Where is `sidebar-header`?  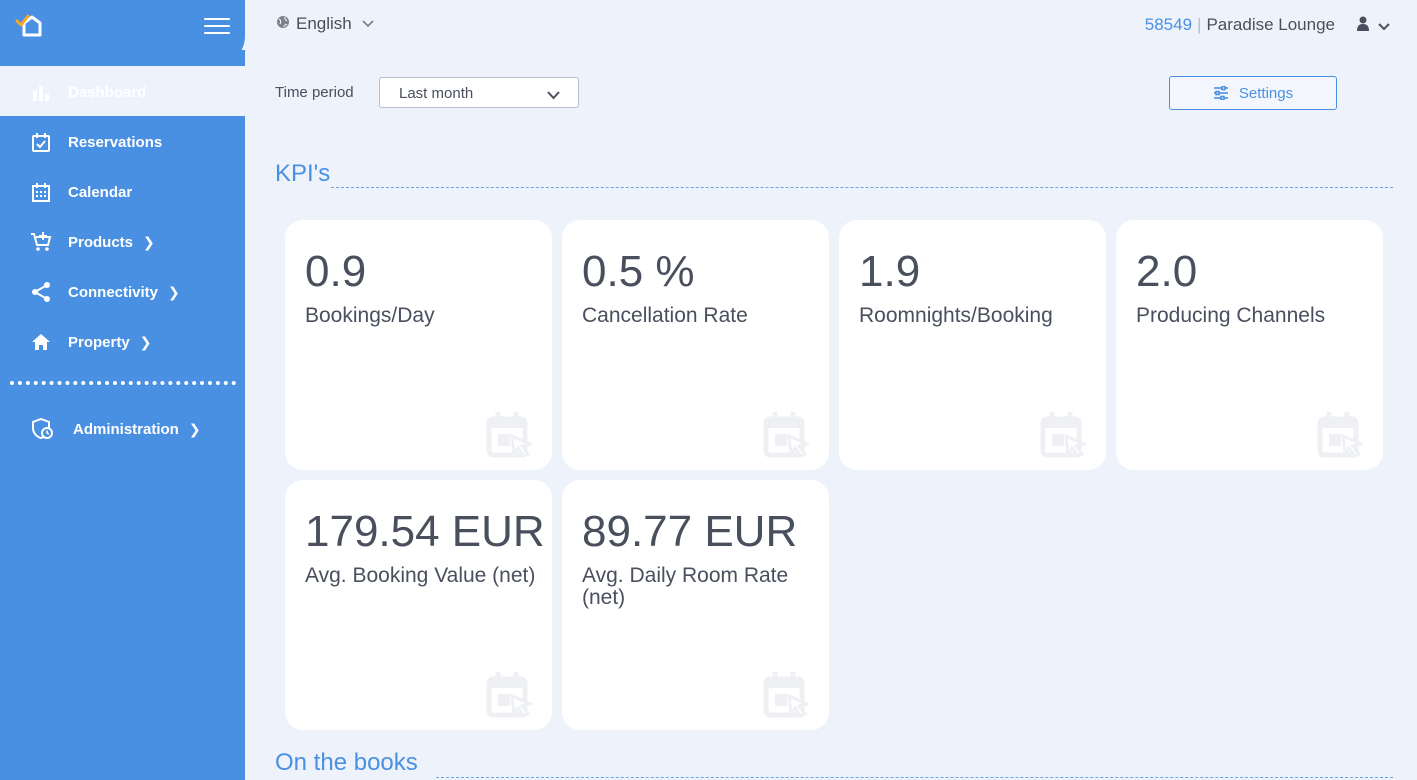
sidebar-header is located at coordinates (122, 33).